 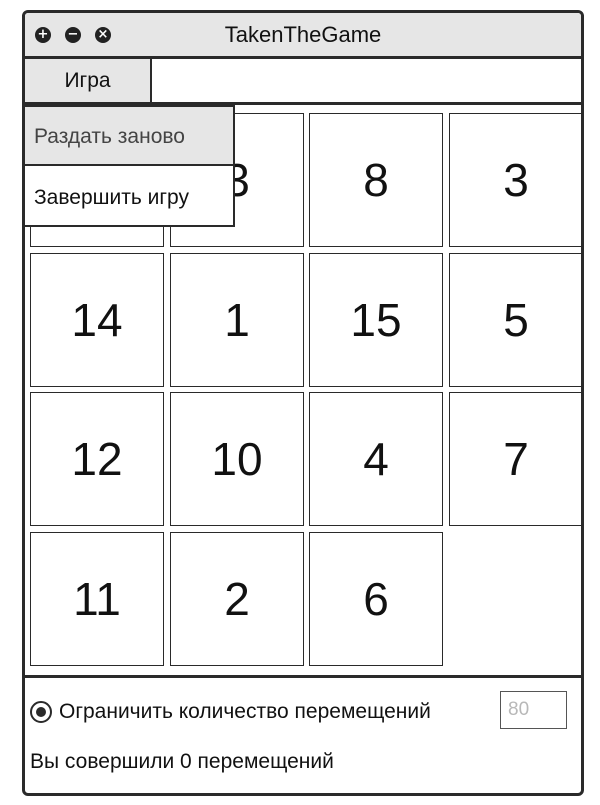 I want to click on moves-count-status: Вы совершили 0 перемещений, so click(x=182, y=761).